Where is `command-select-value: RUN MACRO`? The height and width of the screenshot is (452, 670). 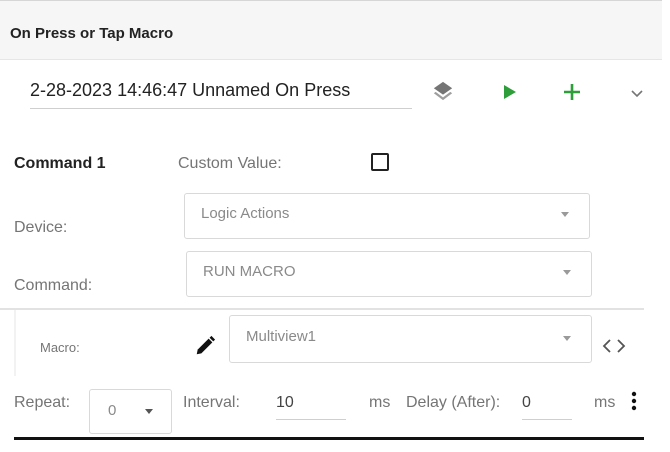 command-select-value: RUN MACRO is located at coordinates (249, 271).